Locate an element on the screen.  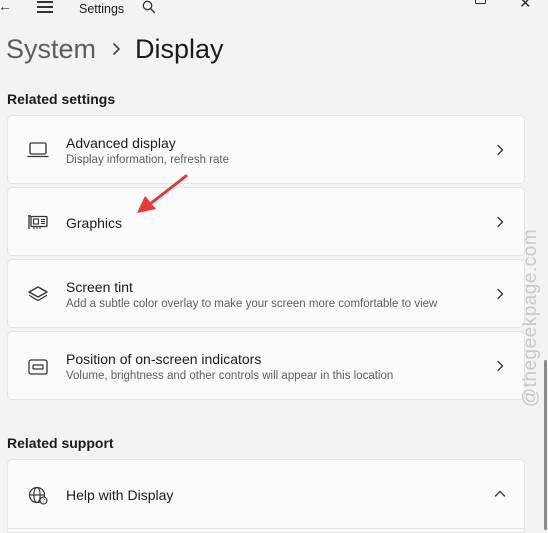
monitor-icon is located at coordinates (38, 150).